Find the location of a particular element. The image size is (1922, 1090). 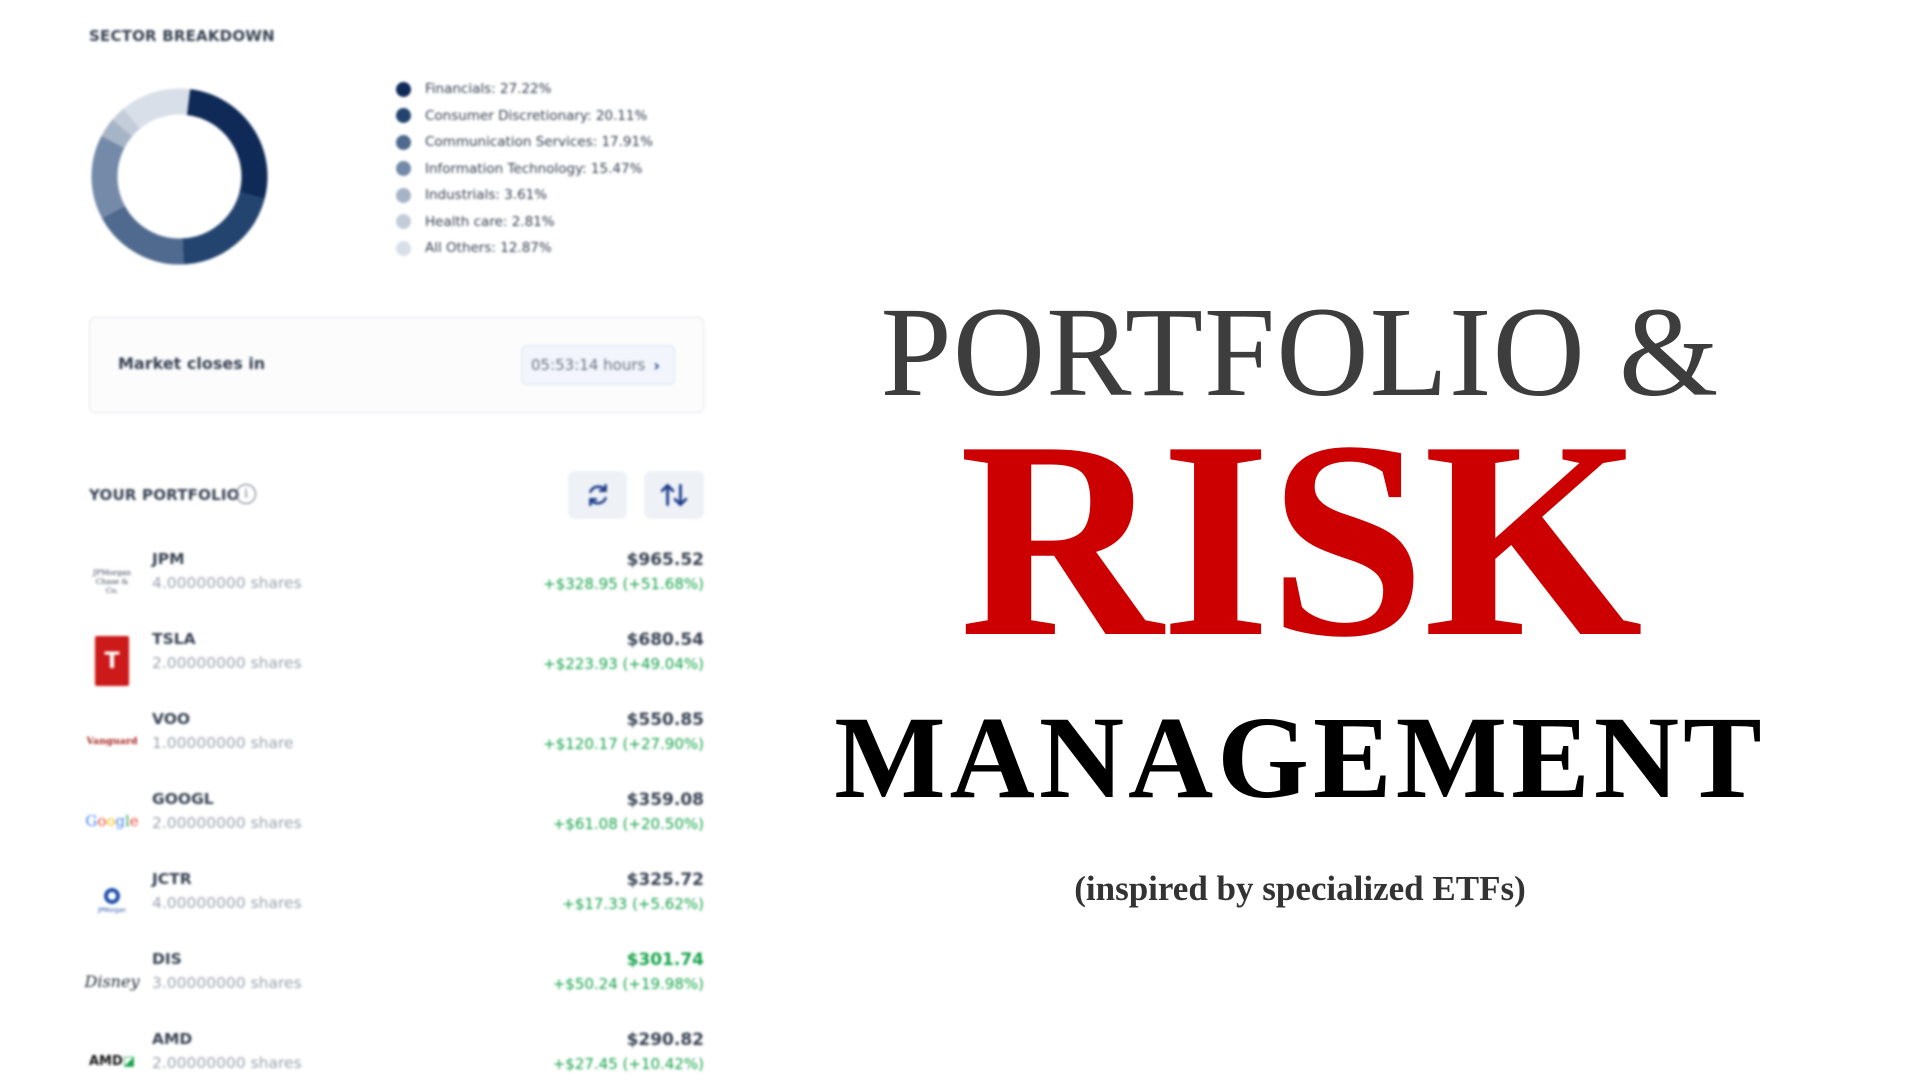

legend-item: Health care: 2.81% is located at coordinates (524, 222).